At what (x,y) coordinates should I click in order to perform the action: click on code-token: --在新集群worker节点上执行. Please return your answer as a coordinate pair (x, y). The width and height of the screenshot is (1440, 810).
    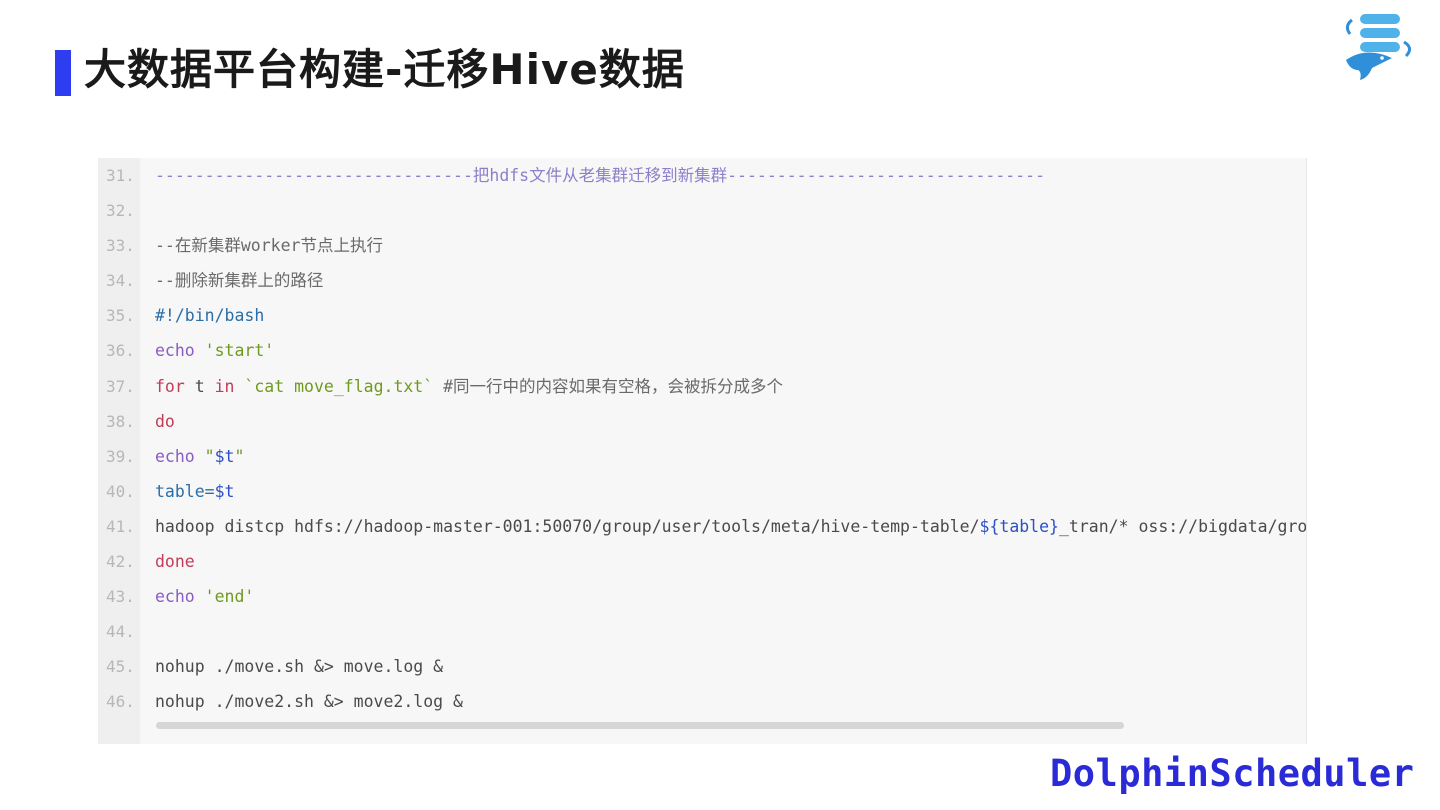
    Looking at the image, I should click on (269, 246).